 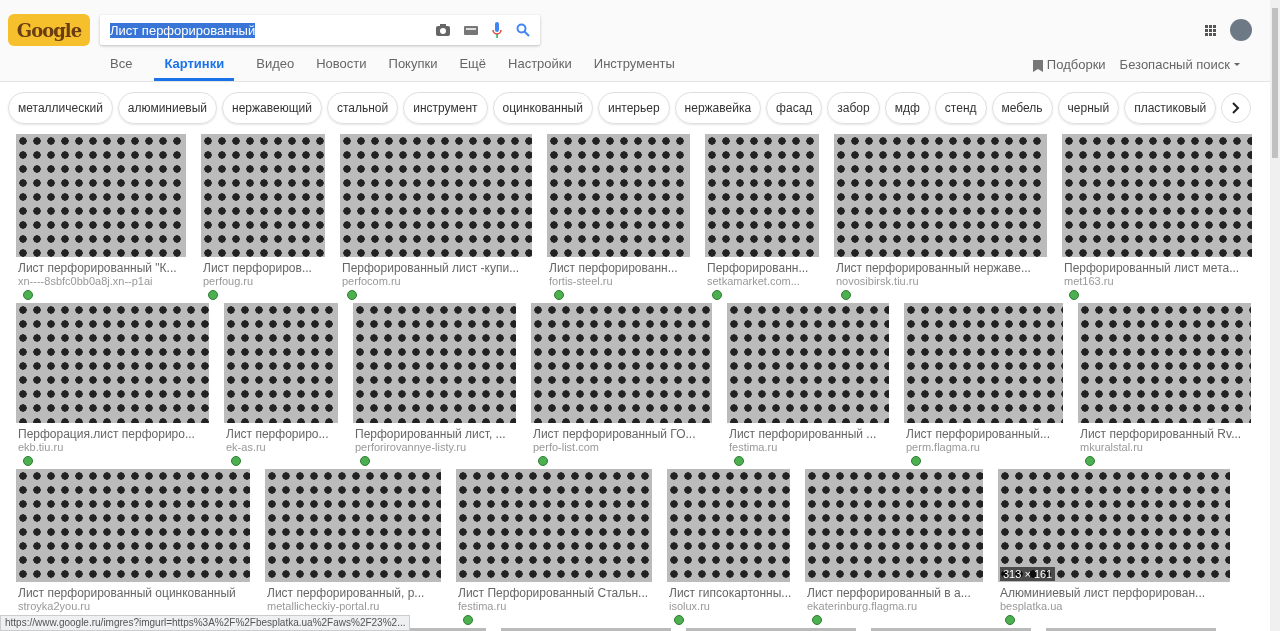 What do you see at coordinates (49, 30) in the screenshot?
I see `logo: Google` at bounding box center [49, 30].